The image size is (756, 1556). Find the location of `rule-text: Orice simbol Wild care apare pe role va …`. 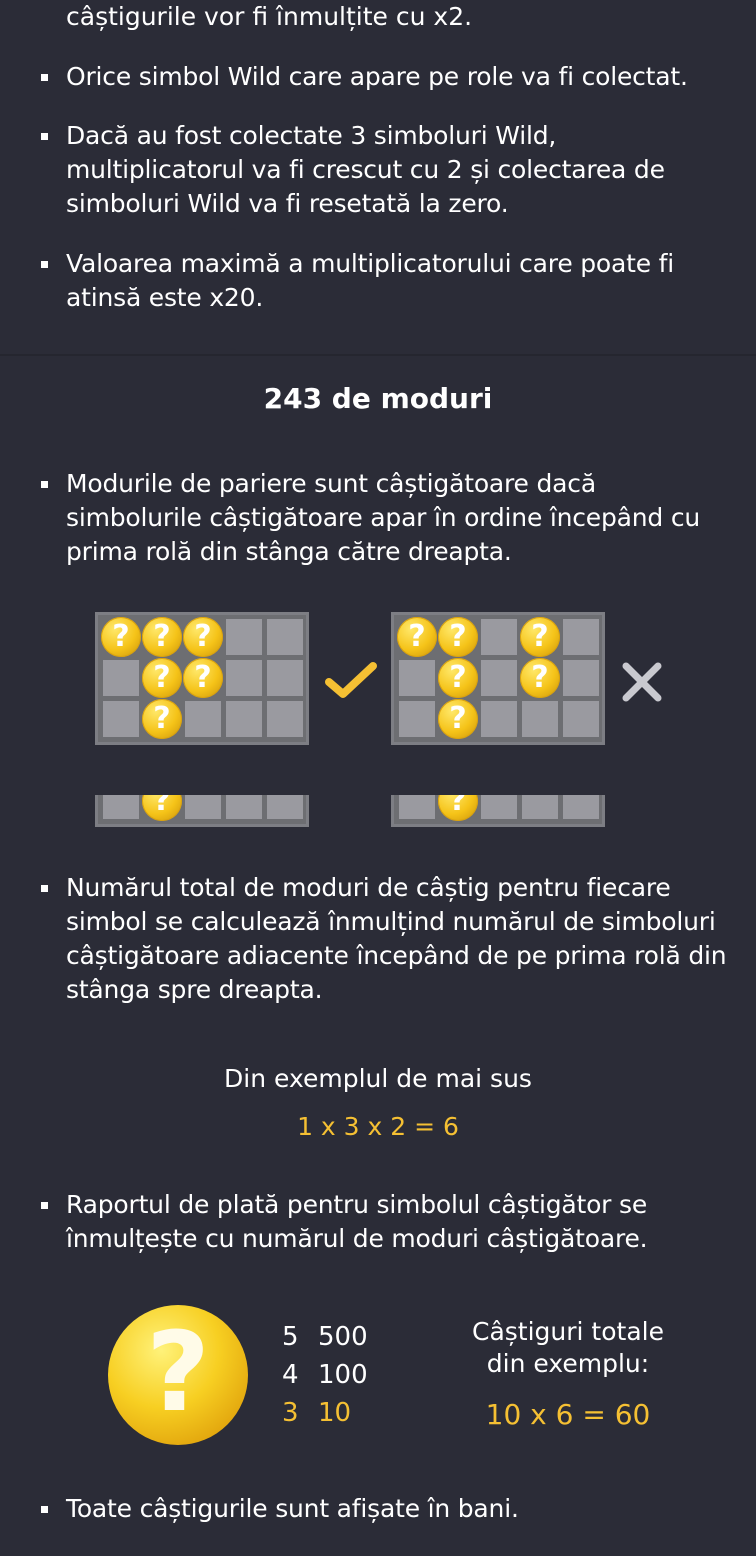

rule-text: Orice simbol Wild care apare pe role va … is located at coordinates (377, 76).